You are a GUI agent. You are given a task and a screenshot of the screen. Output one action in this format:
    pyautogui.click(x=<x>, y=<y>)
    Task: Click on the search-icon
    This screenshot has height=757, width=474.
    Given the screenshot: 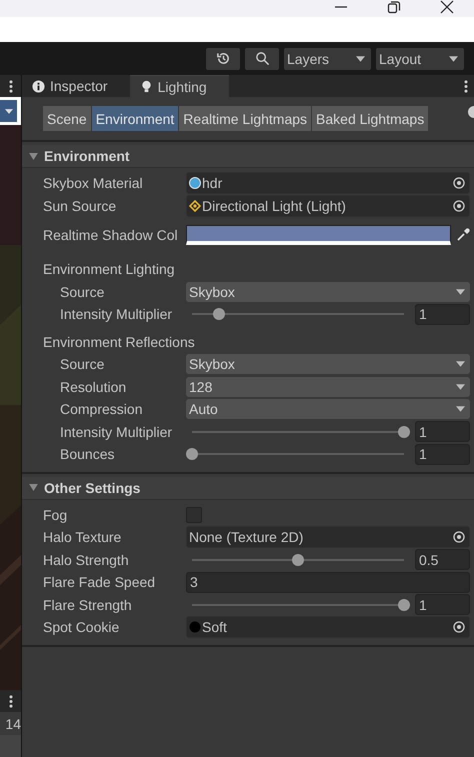 What is the action you would take?
    pyautogui.click(x=262, y=58)
    